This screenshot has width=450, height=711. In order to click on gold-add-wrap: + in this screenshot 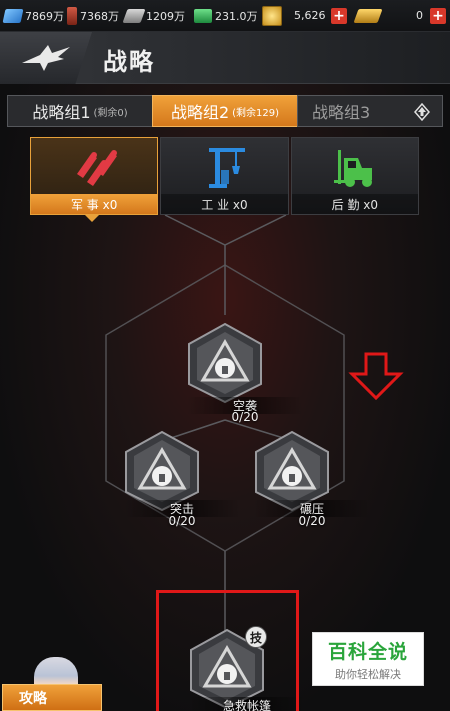, I will do `click(438, 16)`.